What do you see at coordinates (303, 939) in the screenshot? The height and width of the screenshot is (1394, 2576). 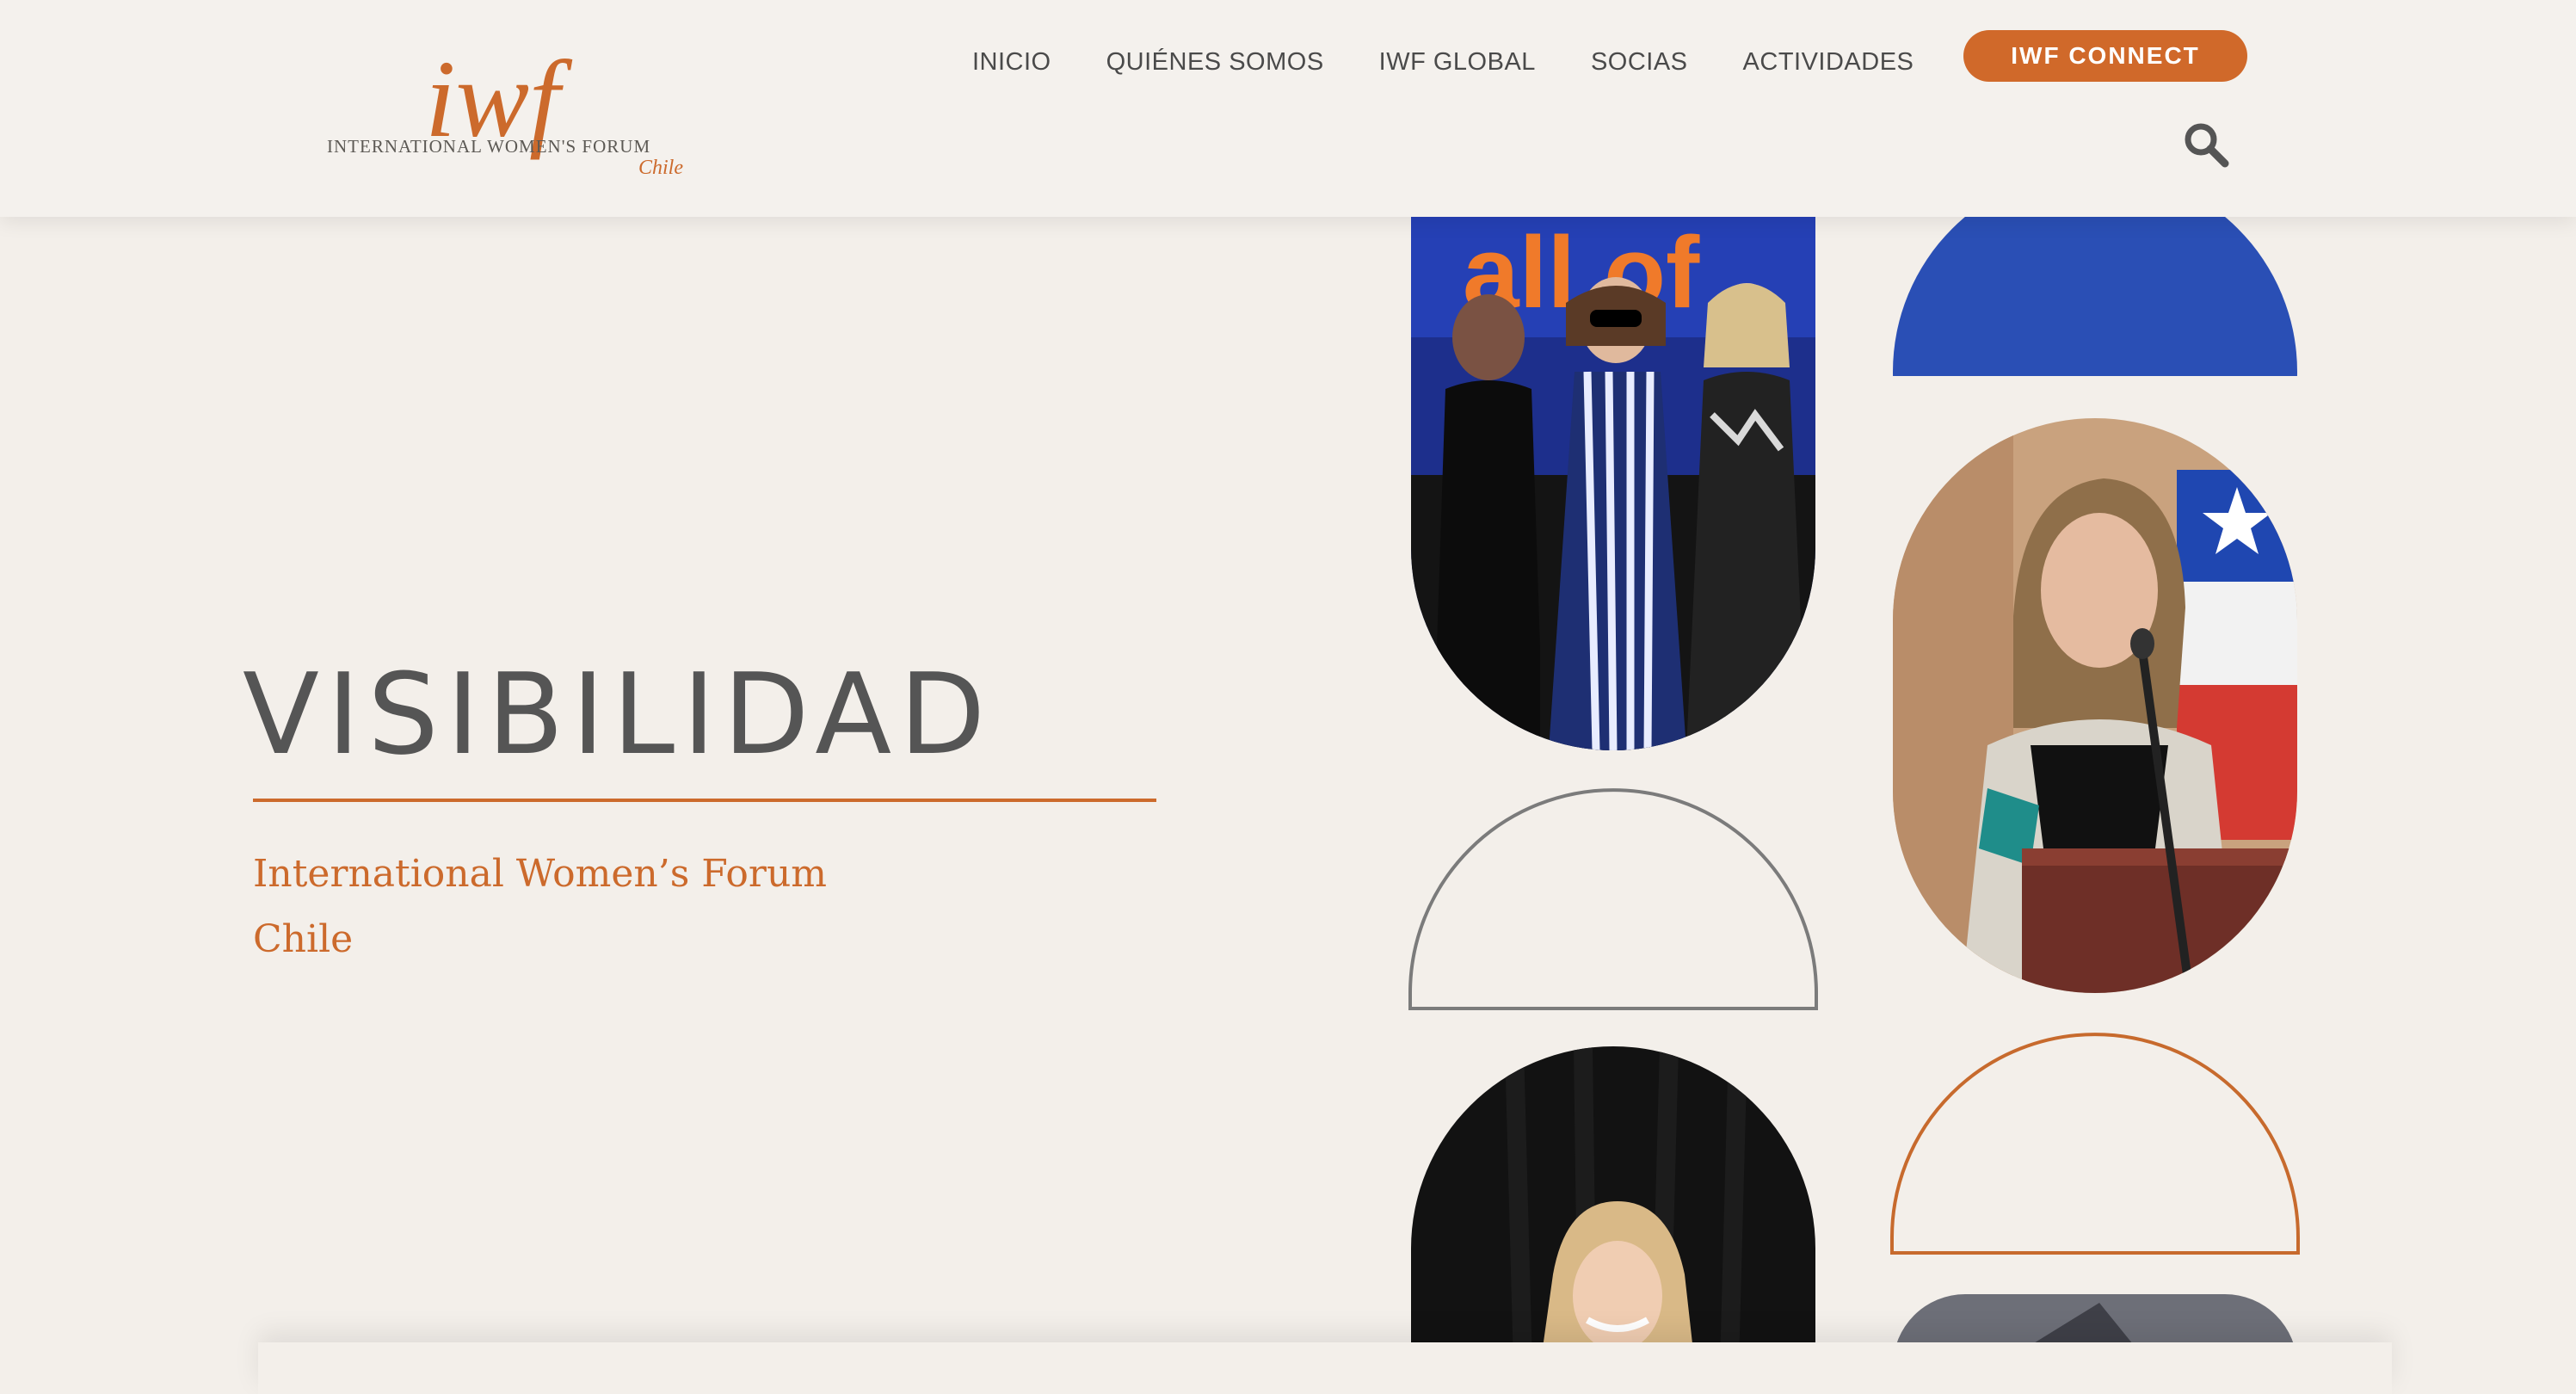 I see `subtitle-line-2: Chile` at bounding box center [303, 939].